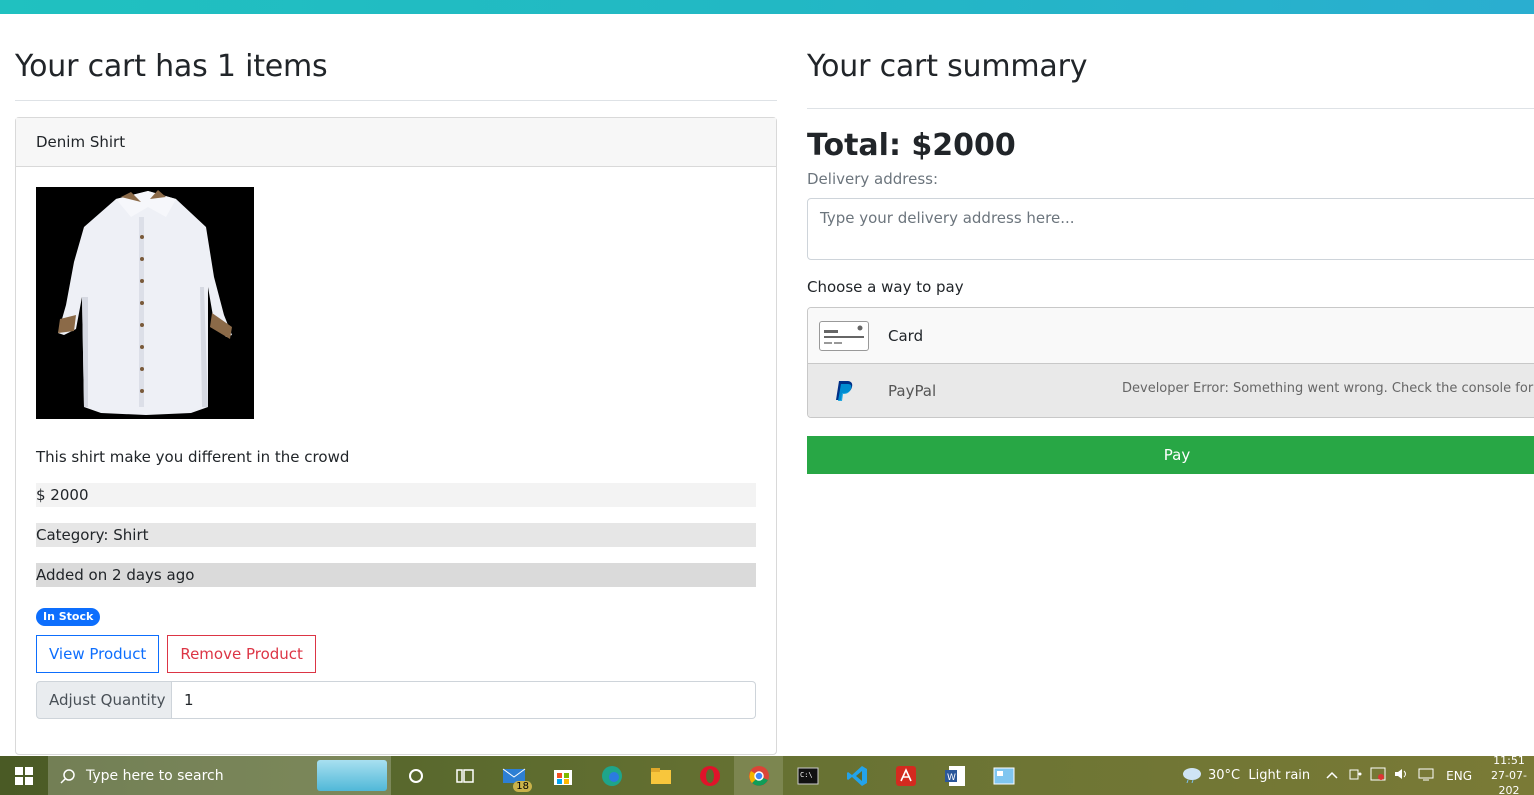 The height and width of the screenshot is (795, 1534). I want to click on chevron-up-icon, so click(1332, 775).